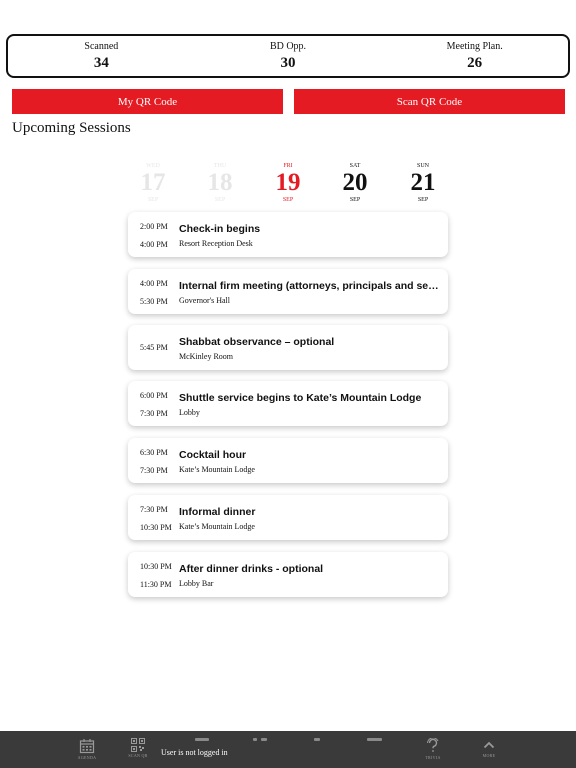 The image size is (576, 768). What do you see at coordinates (189, 412) in the screenshot?
I see `session-location: Lobby` at bounding box center [189, 412].